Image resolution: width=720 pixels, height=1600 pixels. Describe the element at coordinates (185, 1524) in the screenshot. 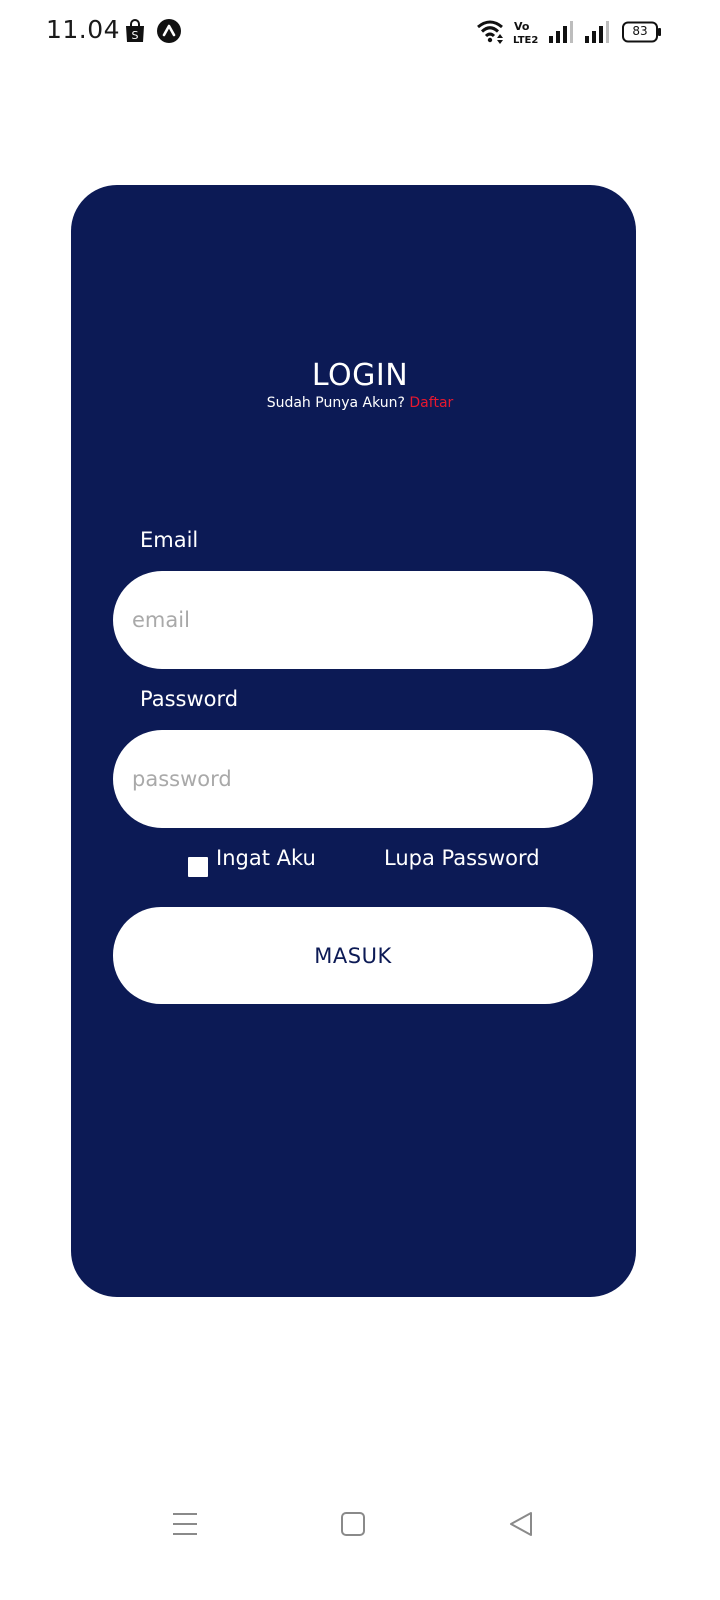

I see `menu-icon` at that location.